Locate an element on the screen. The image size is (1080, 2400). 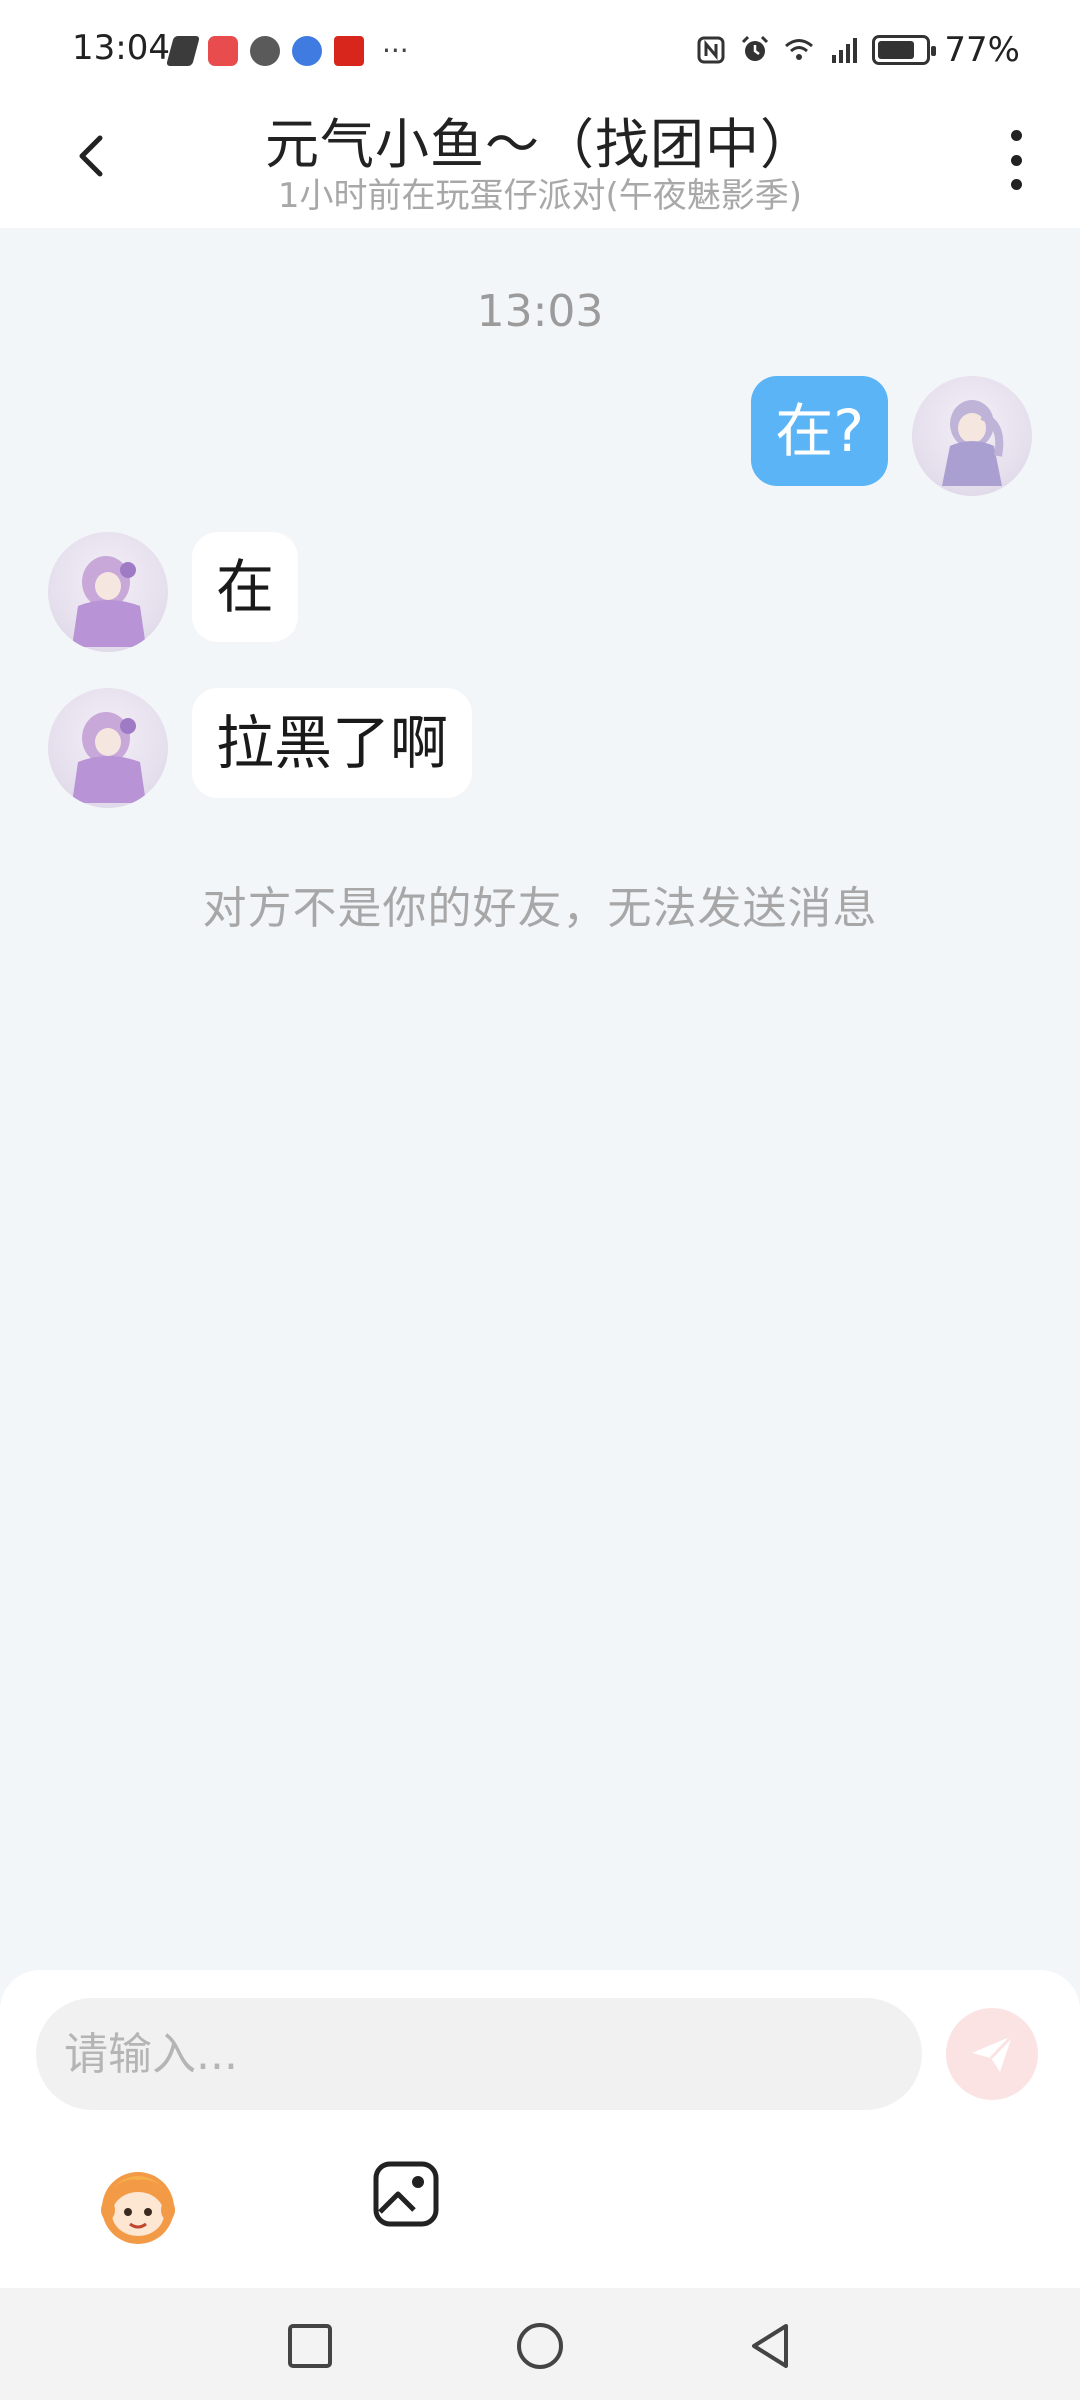
wifi-icon is located at coordinates (799, 49).